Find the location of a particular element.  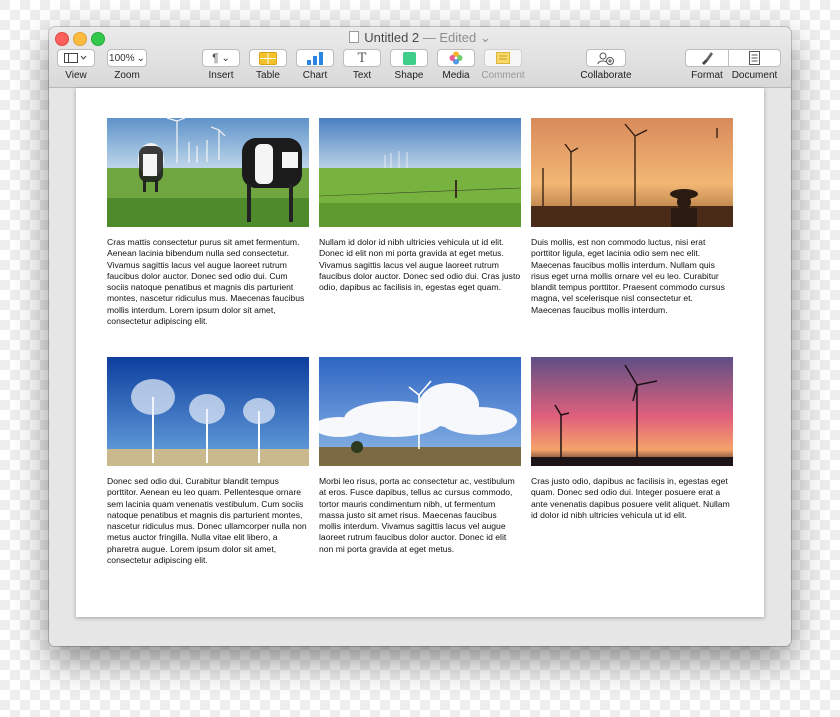

pilcrow-icon: ¶ is located at coordinates (215, 58).